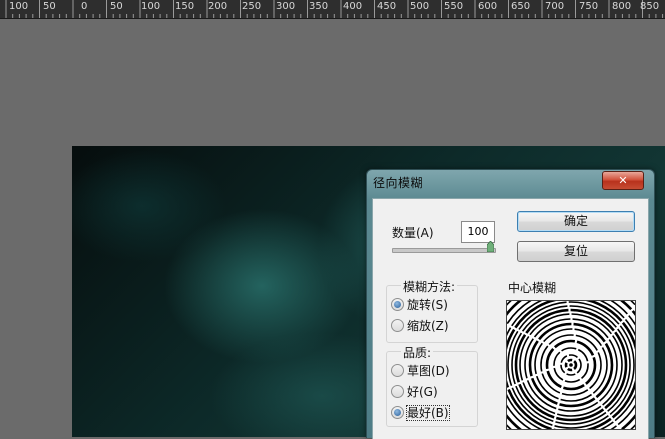 This screenshot has height=439, width=665. Describe the element at coordinates (252, 6) in the screenshot. I see `ruler-label: 250` at that location.